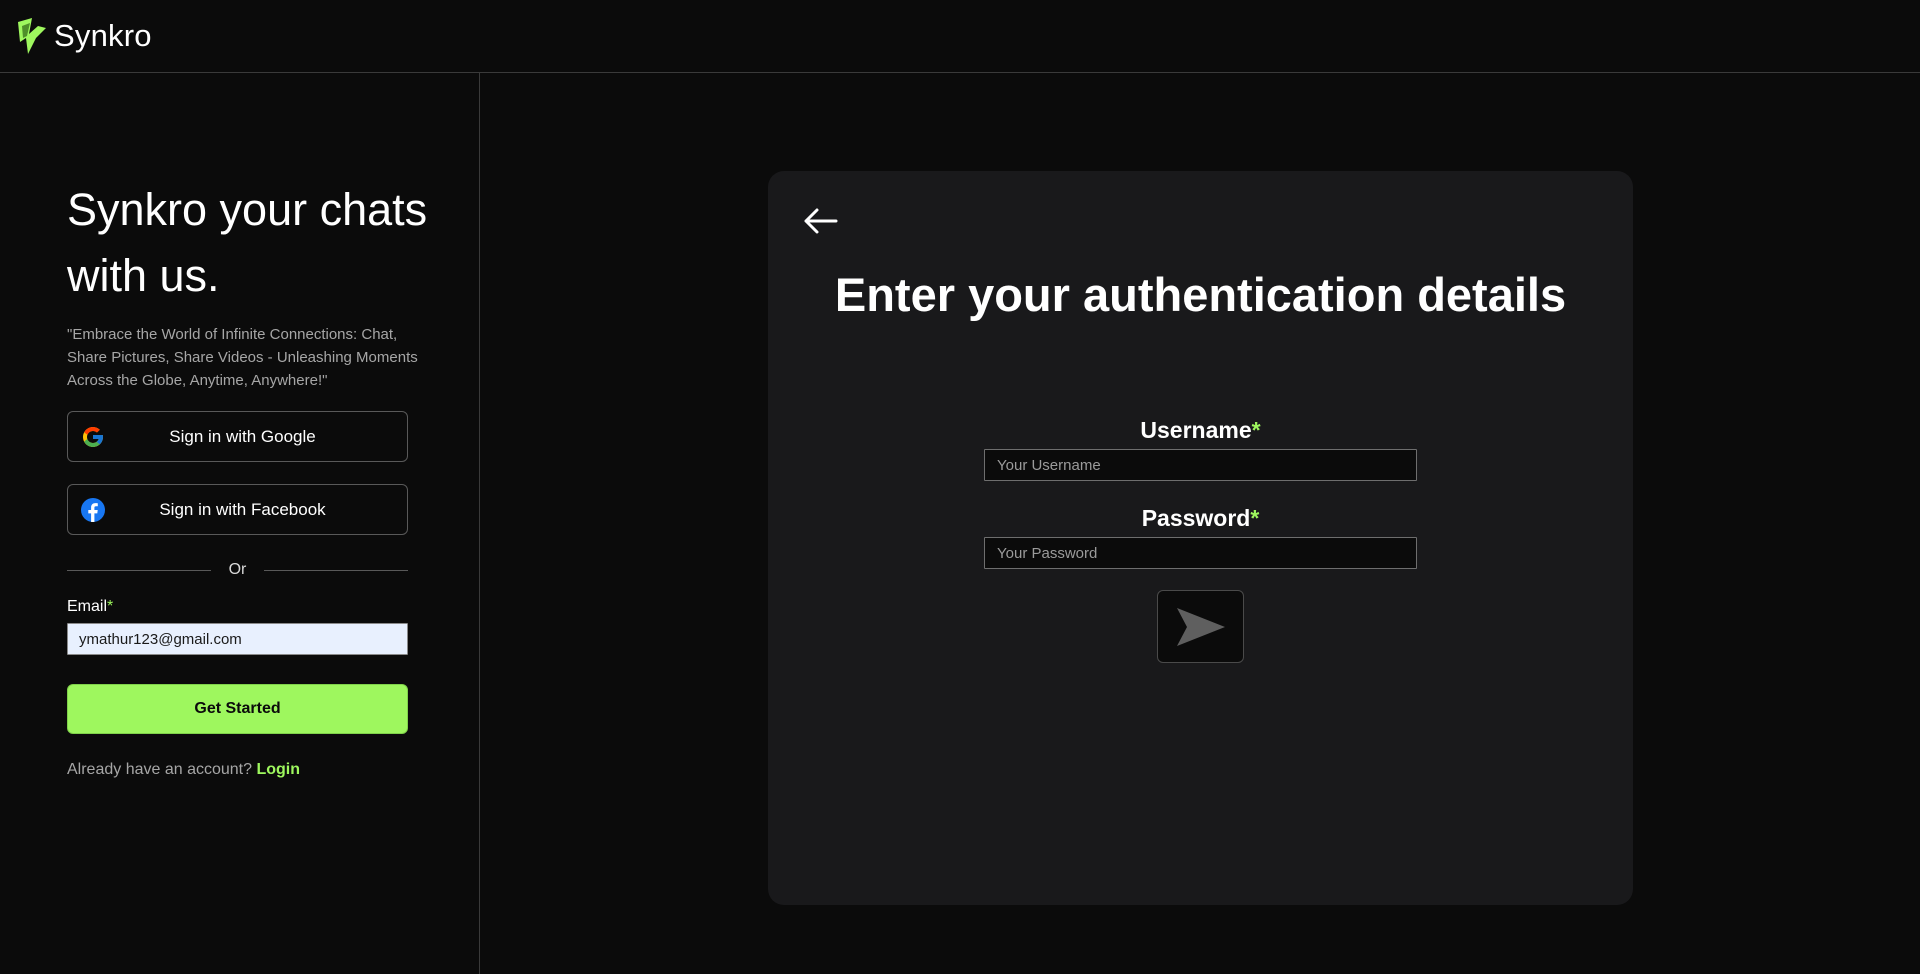 The image size is (1920, 974). Describe the element at coordinates (1200, 553) in the screenshot. I see `password-input` at that location.